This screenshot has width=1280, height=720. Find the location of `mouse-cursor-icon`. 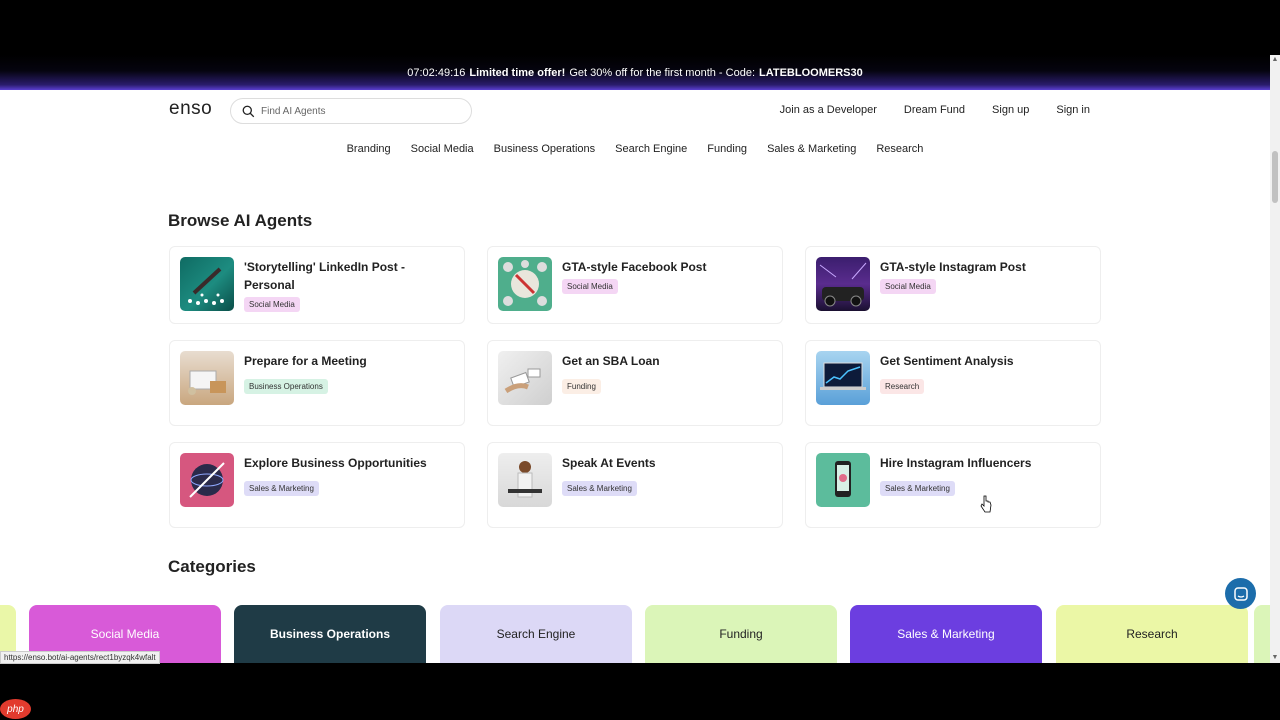

mouse-cursor-icon is located at coordinates (986, 506).